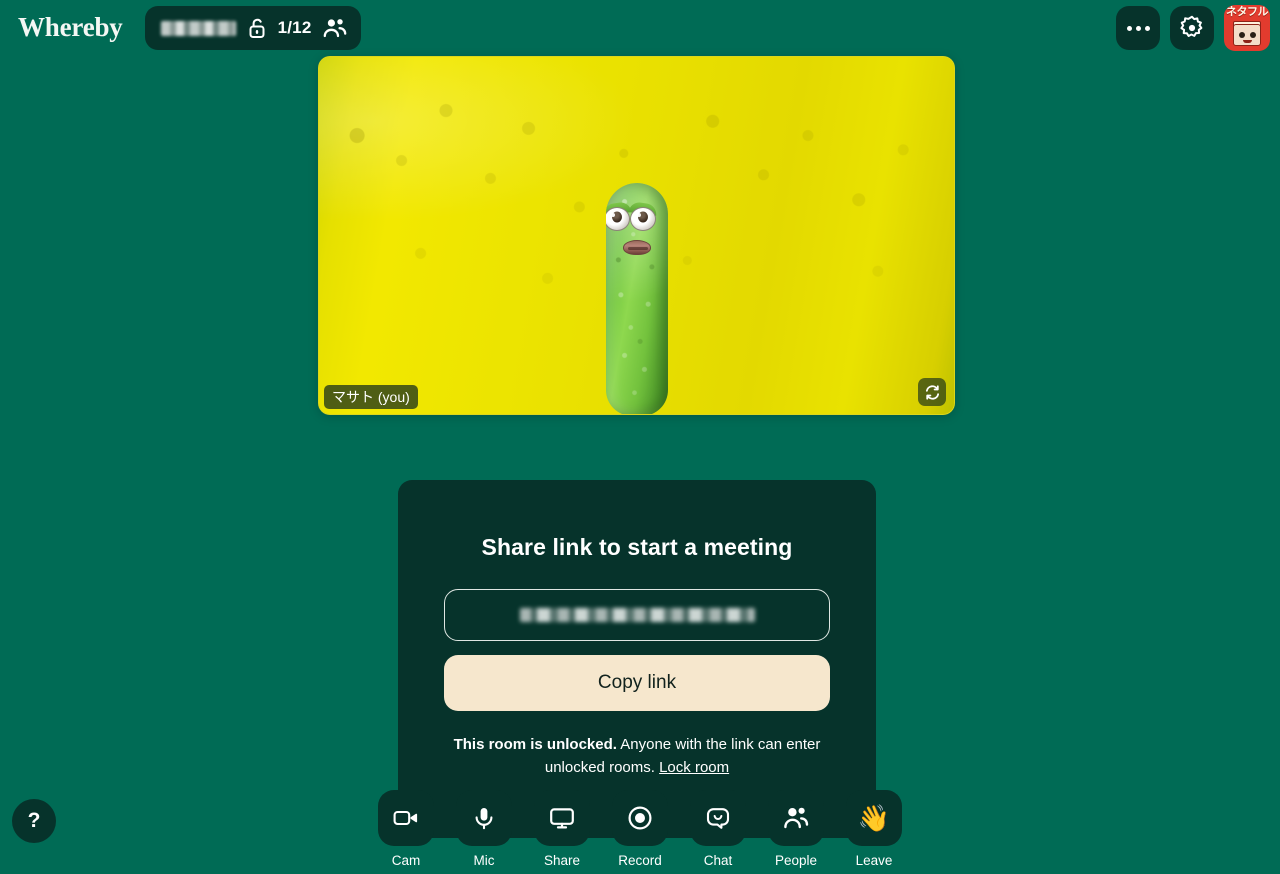 The image size is (1280, 874). I want to click on room-info-pill: 1/12, so click(252, 28).